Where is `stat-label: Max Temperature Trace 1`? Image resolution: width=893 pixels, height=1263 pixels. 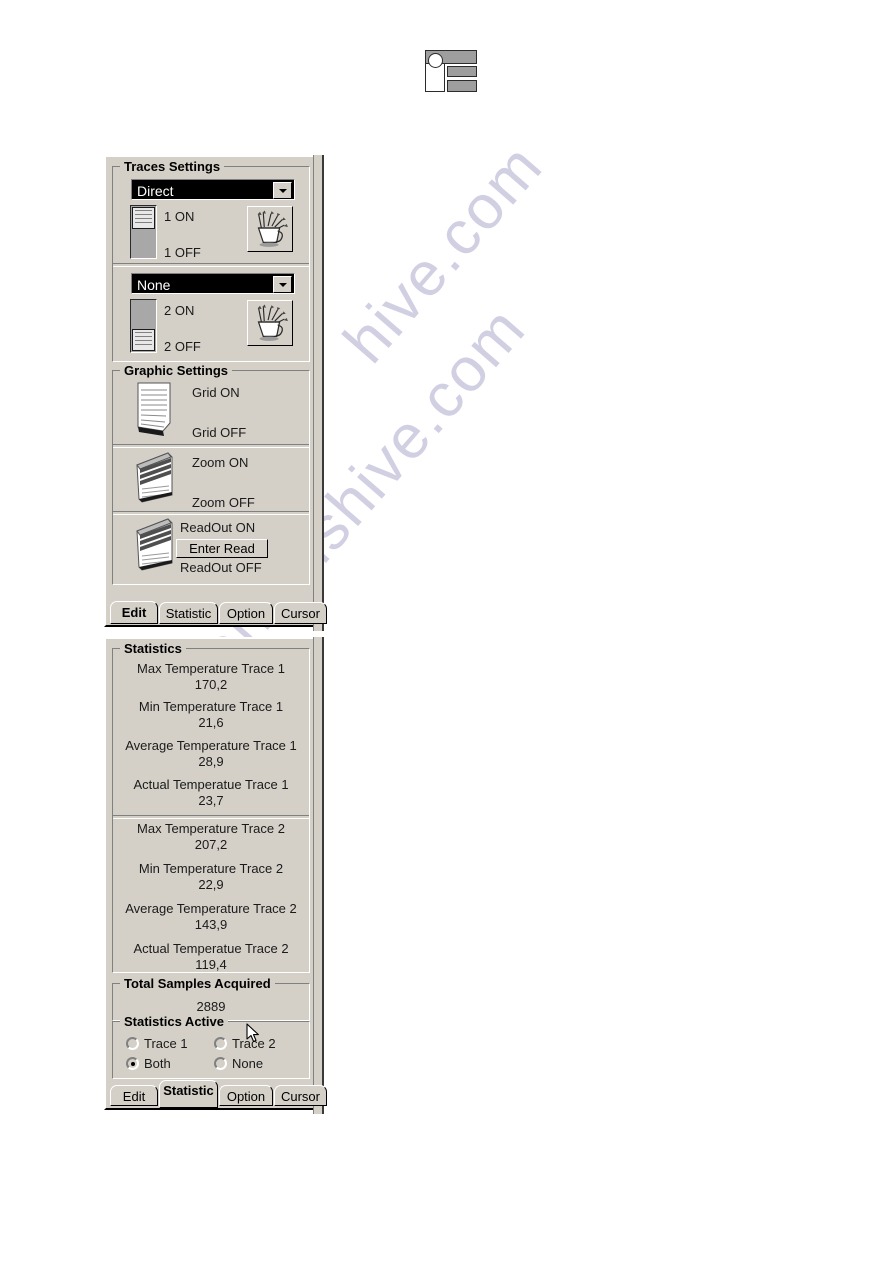
stat-label: Max Temperature Trace 1 is located at coordinates (211, 668).